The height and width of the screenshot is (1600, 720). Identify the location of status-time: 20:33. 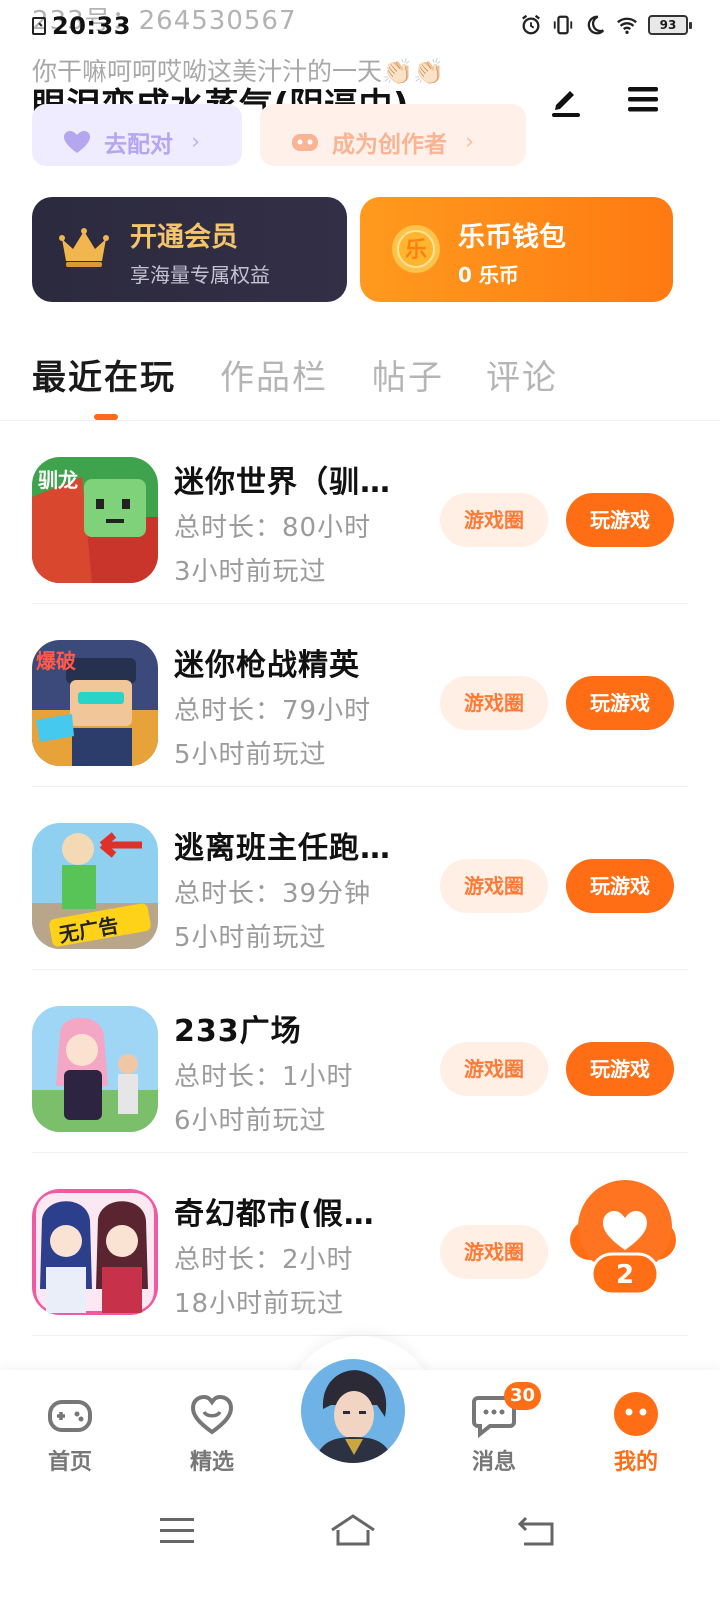
(91, 26).